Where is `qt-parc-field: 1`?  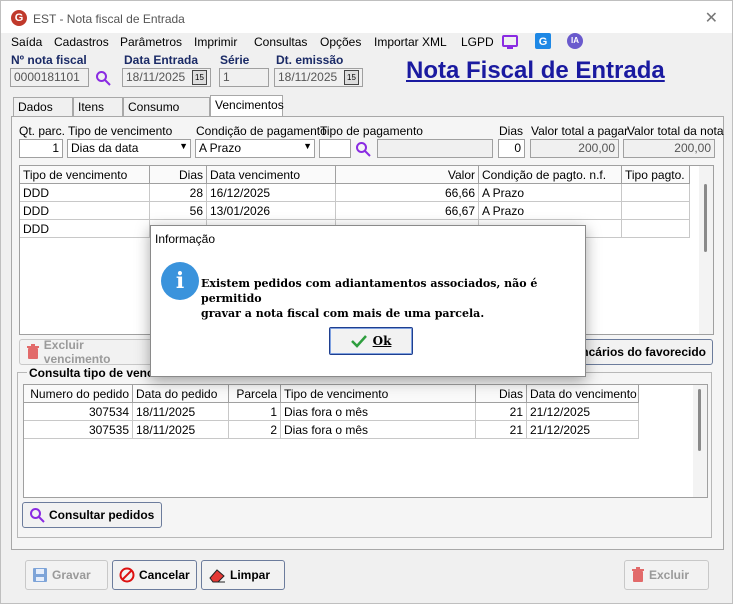 qt-parc-field: 1 is located at coordinates (41, 148).